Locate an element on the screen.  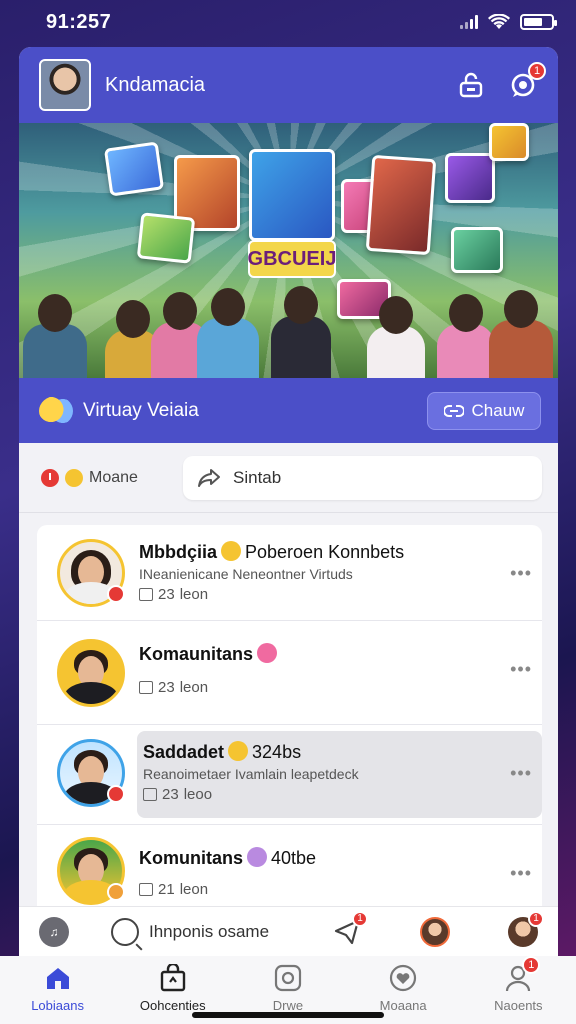
member-name: Saddadet is located at coordinates (184, 752).